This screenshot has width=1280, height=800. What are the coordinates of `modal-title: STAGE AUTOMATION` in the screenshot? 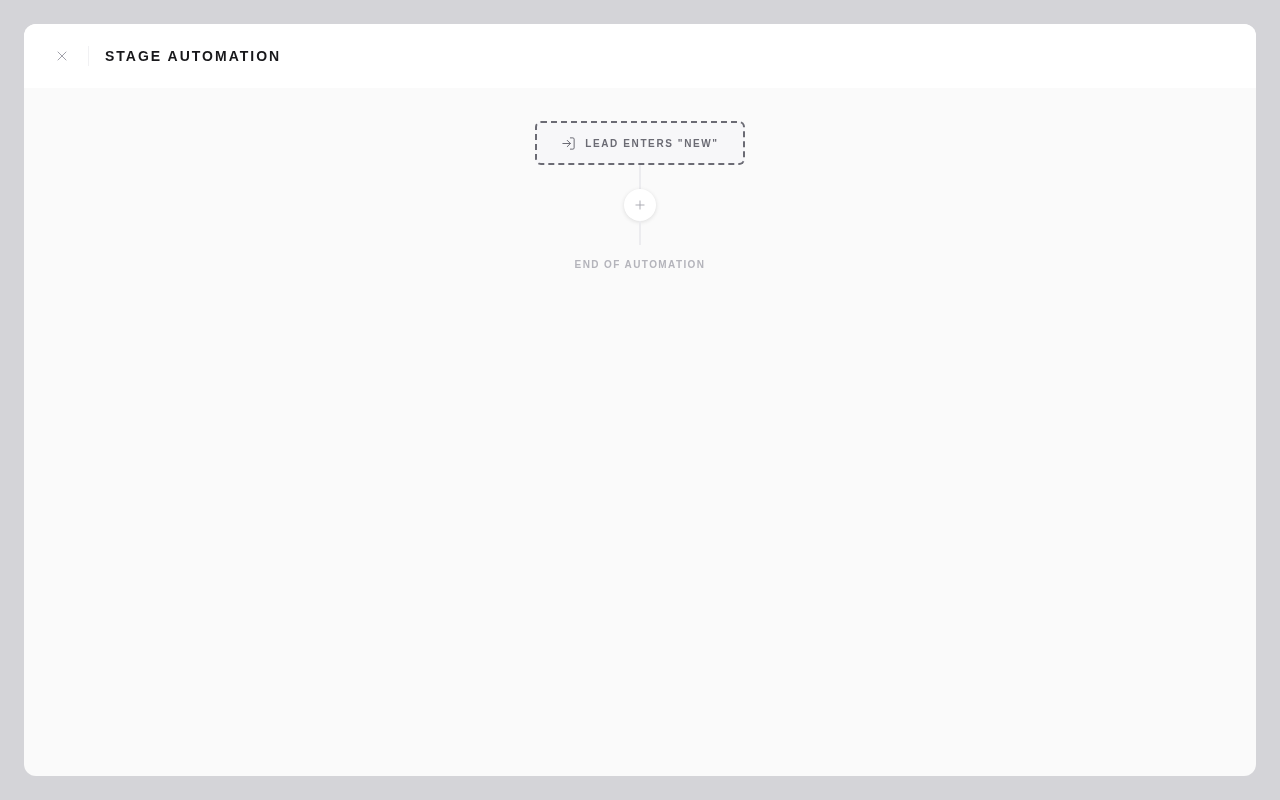 It's located at (193, 56).